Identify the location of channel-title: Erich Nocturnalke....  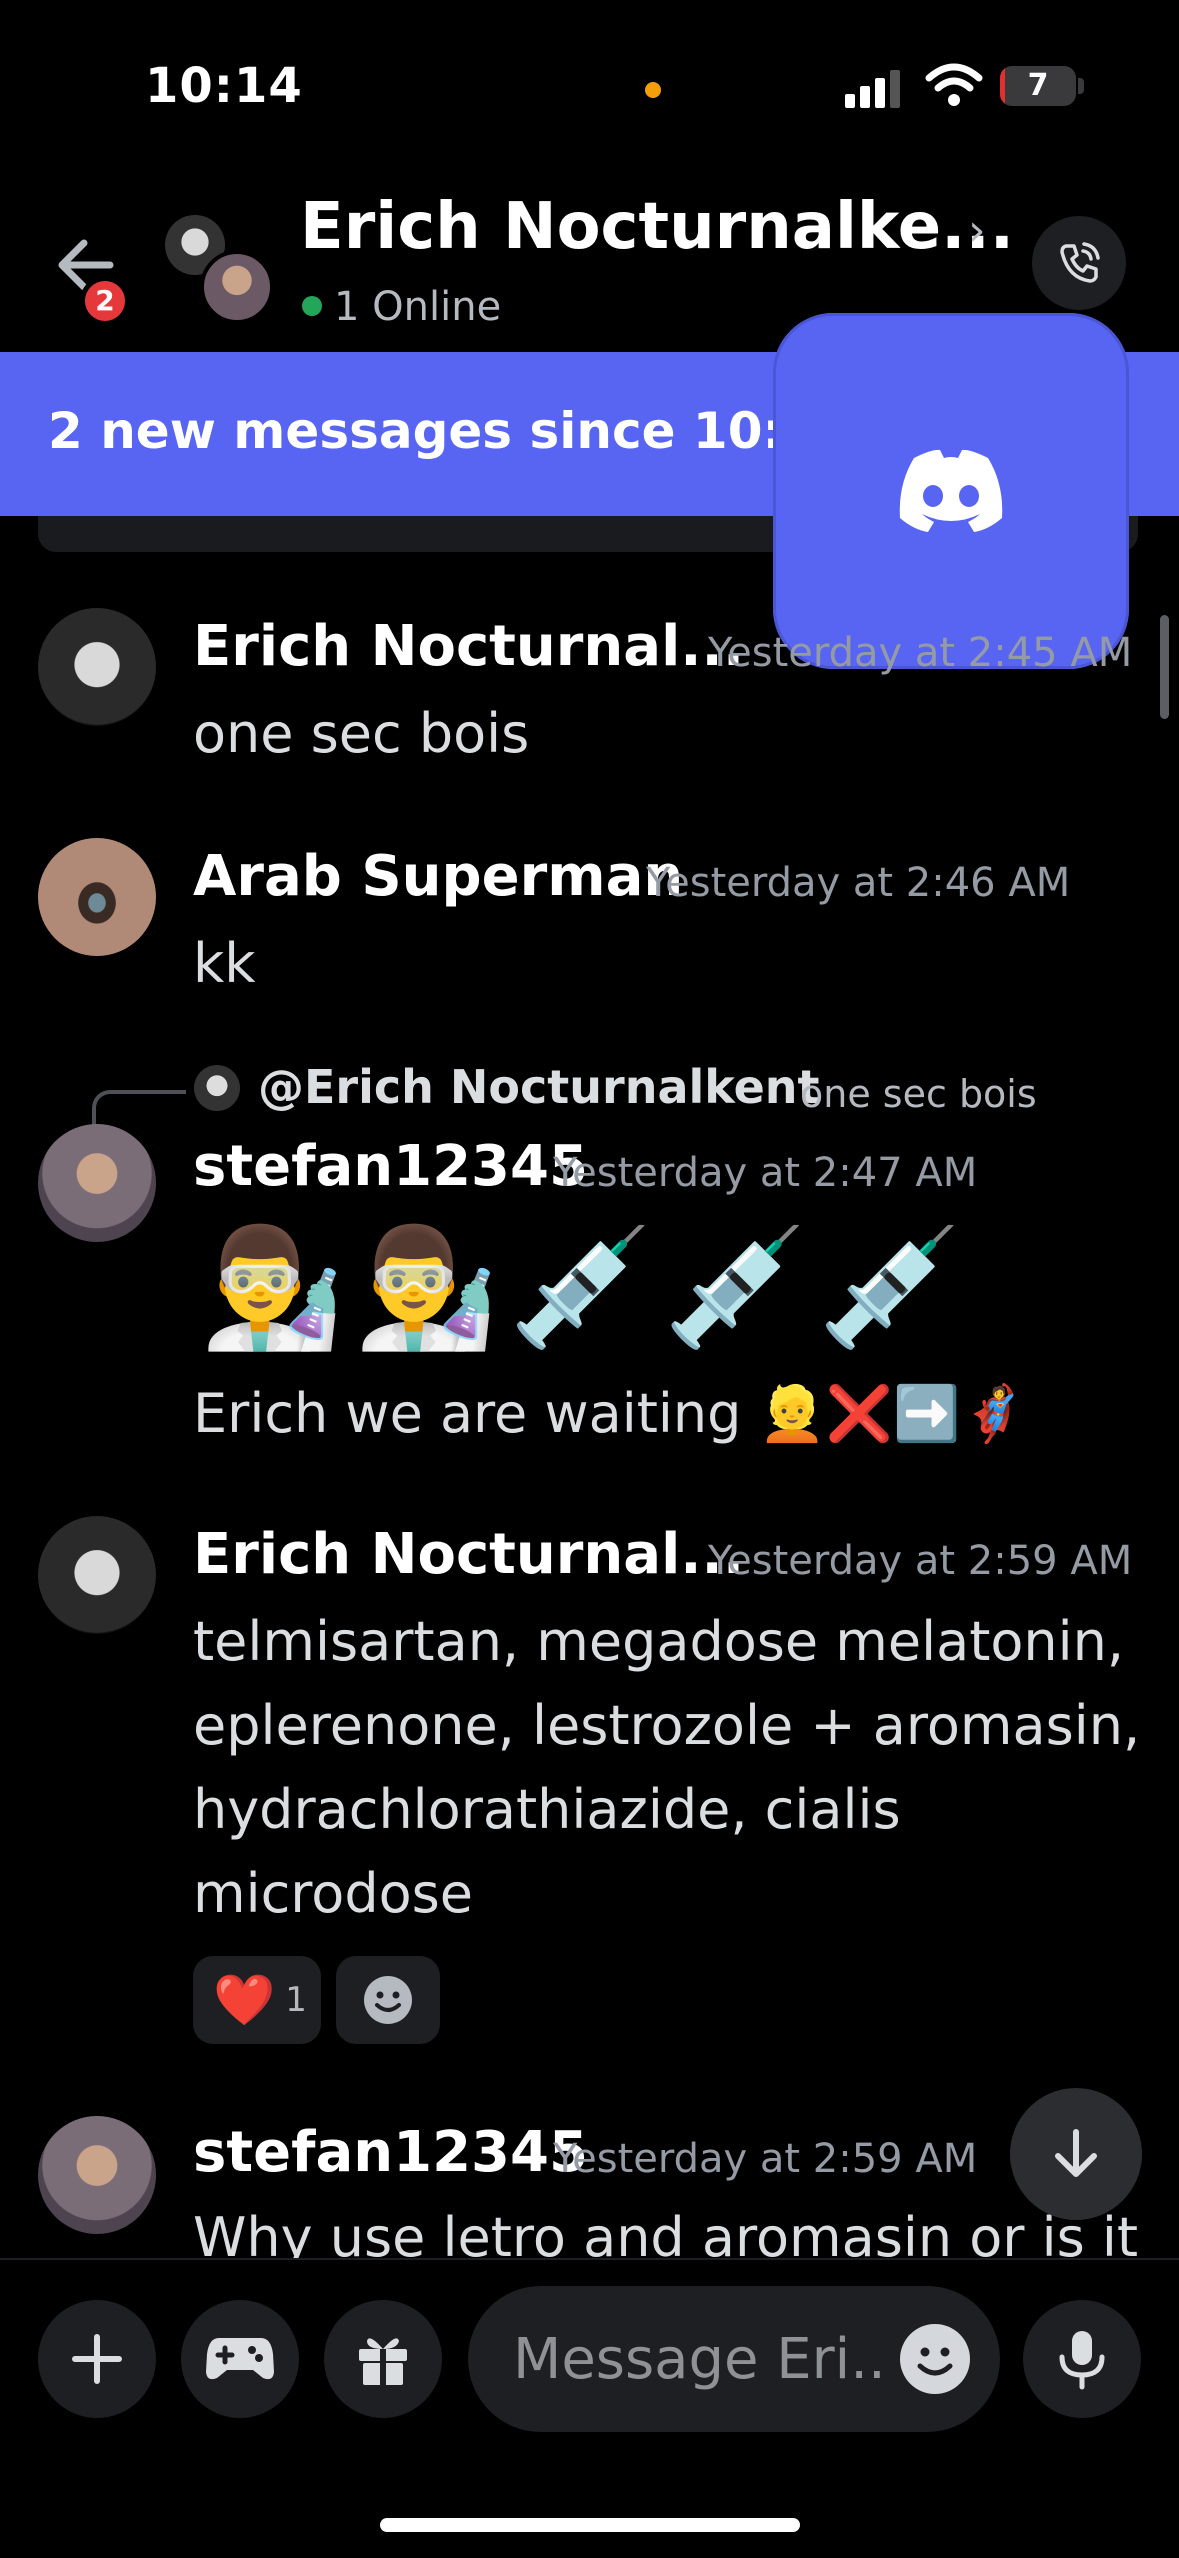
(657, 227).